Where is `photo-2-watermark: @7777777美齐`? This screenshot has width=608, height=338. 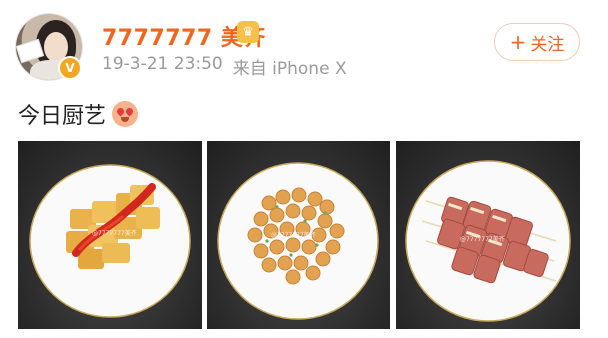 photo-2-watermark: @7777777美齐 is located at coordinates (293, 235).